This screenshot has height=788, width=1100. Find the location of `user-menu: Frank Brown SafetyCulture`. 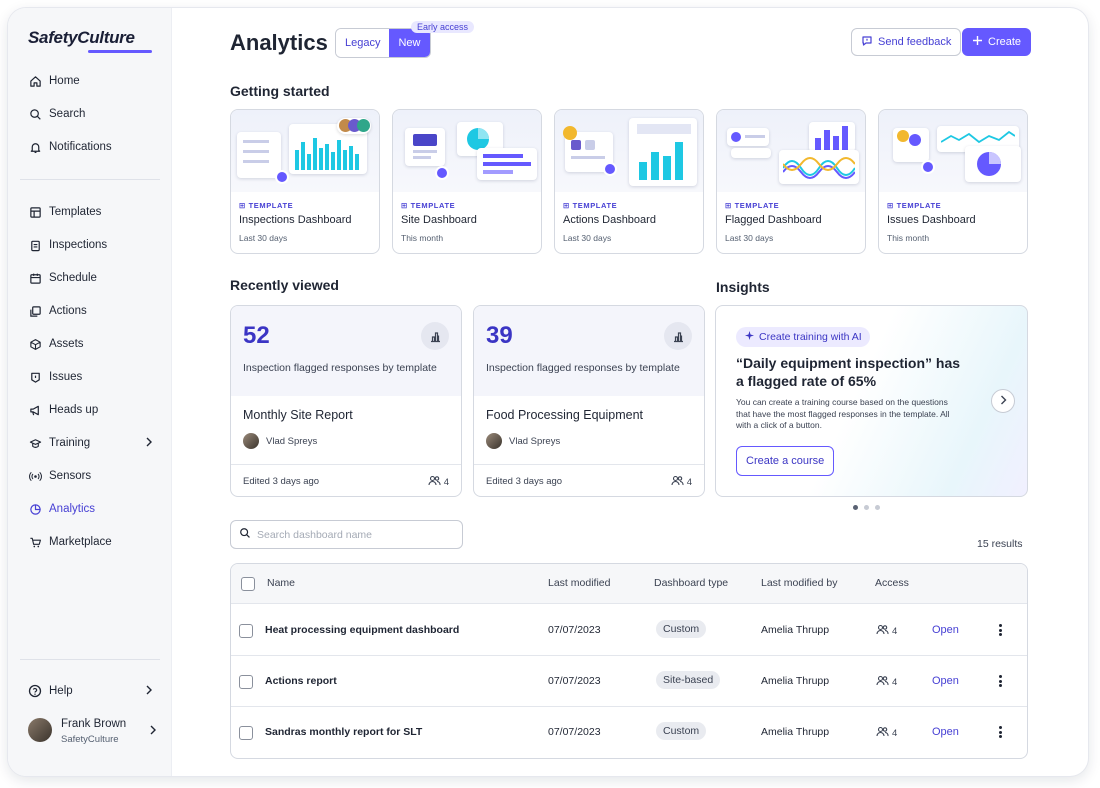

user-menu: Frank Brown SafetyCulture is located at coordinates (93, 733).